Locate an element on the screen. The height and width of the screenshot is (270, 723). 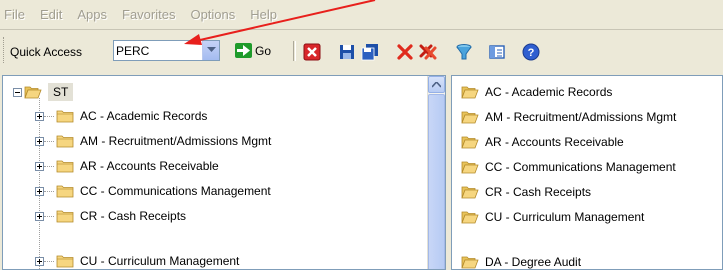
list-item: AM - Recruitment/Admissions Mgmt is located at coordinates (567, 117).